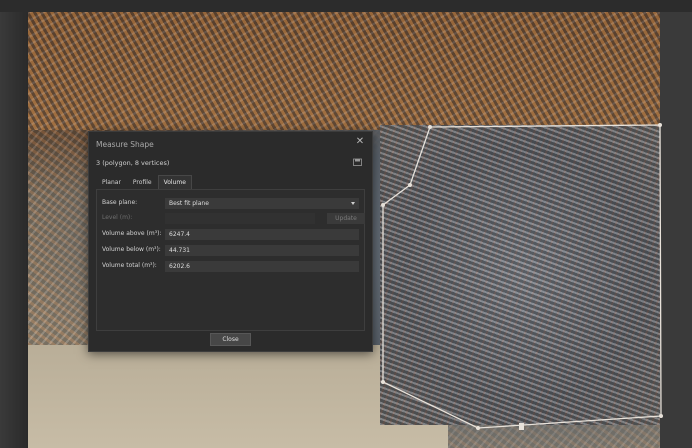 The height and width of the screenshot is (448, 692). I want to click on level-input, so click(240, 218).